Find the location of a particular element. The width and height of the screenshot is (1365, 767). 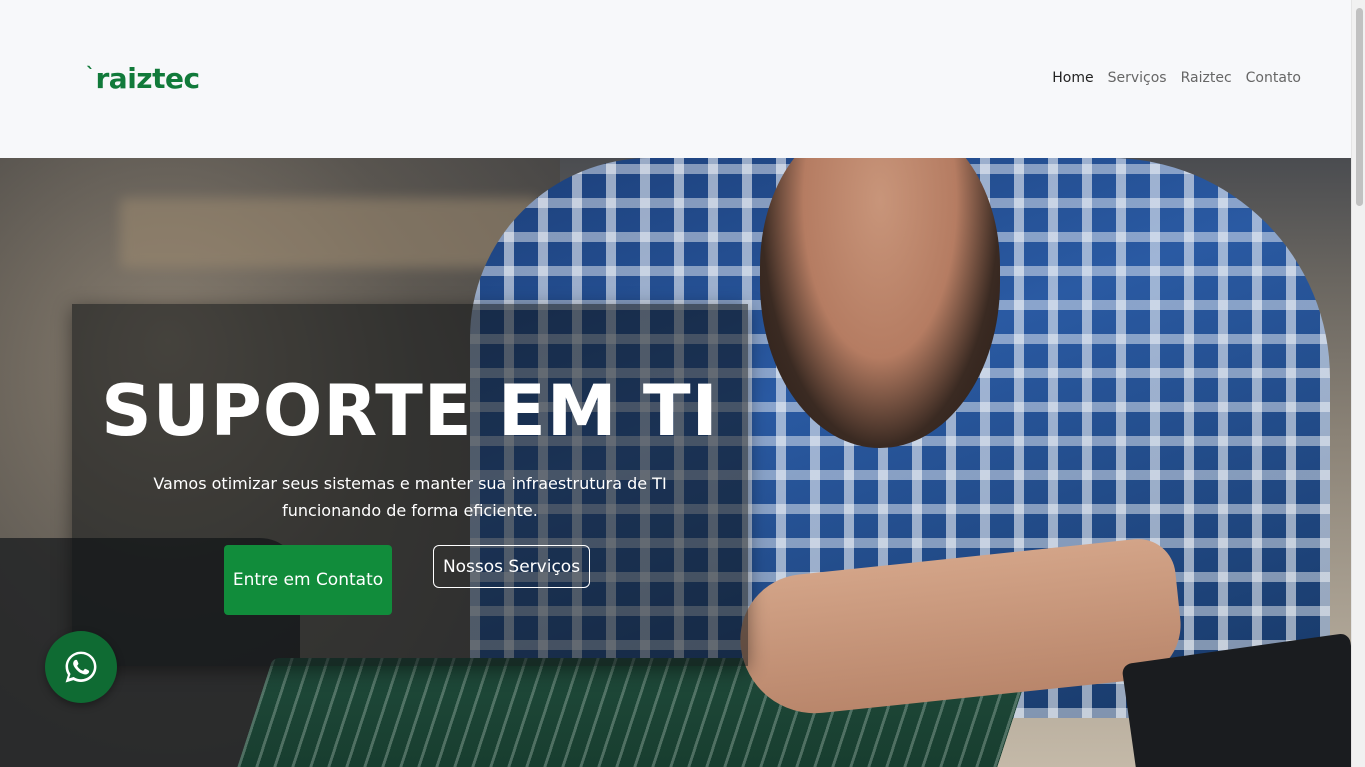

nav-raiztec: Raiztec is located at coordinates (1206, 78).